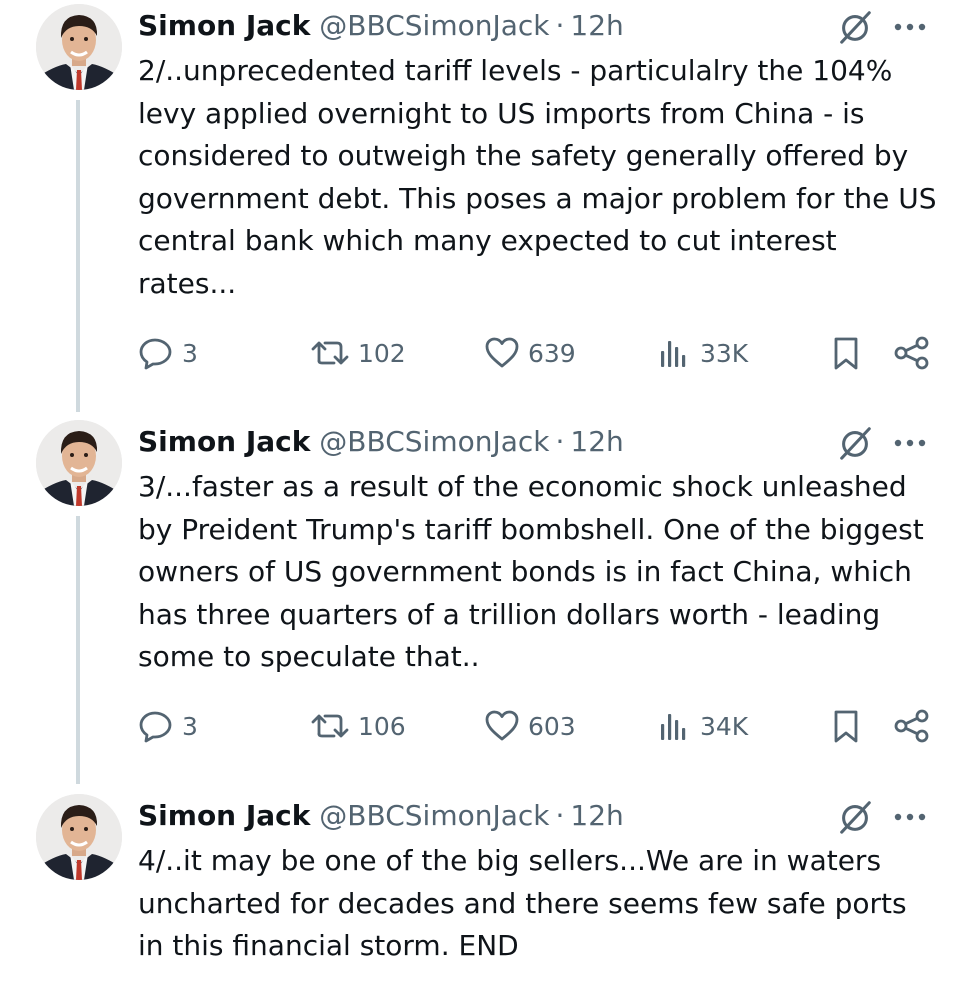 The height and width of the screenshot is (1000, 967). I want to click on repost-count: 102, so click(382, 353).